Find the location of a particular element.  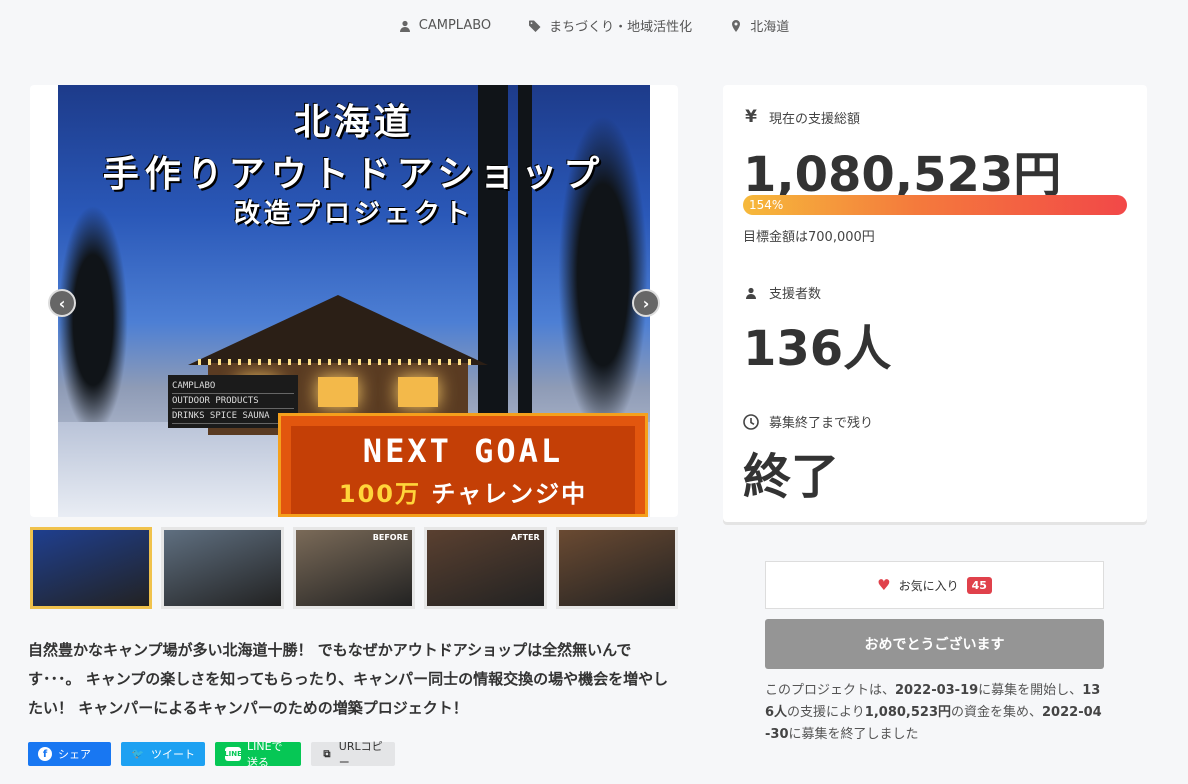

thumbnail-4: AFTER is located at coordinates (485, 568).